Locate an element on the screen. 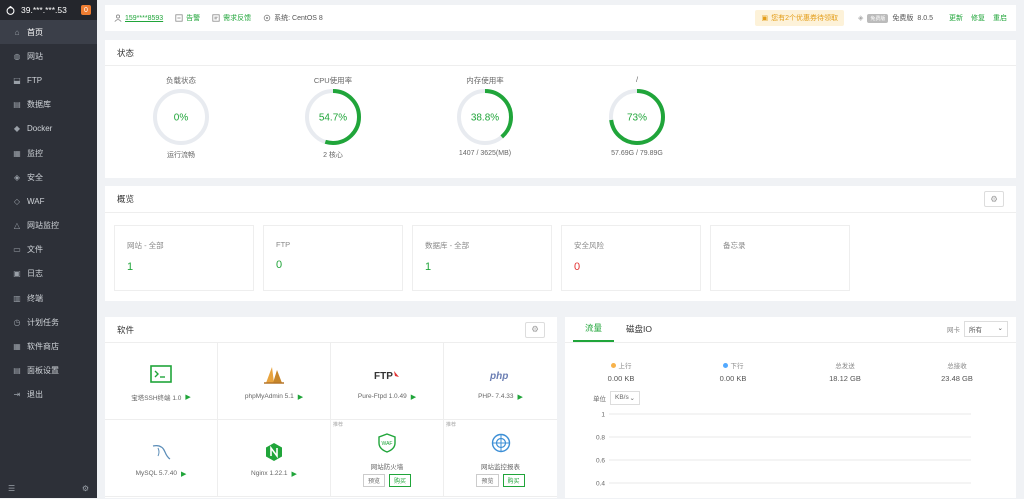 This screenshot has width=1024, height=499. software-card: phpMyAdmin 5.1 ▶ is located at coordinates (274, 381).